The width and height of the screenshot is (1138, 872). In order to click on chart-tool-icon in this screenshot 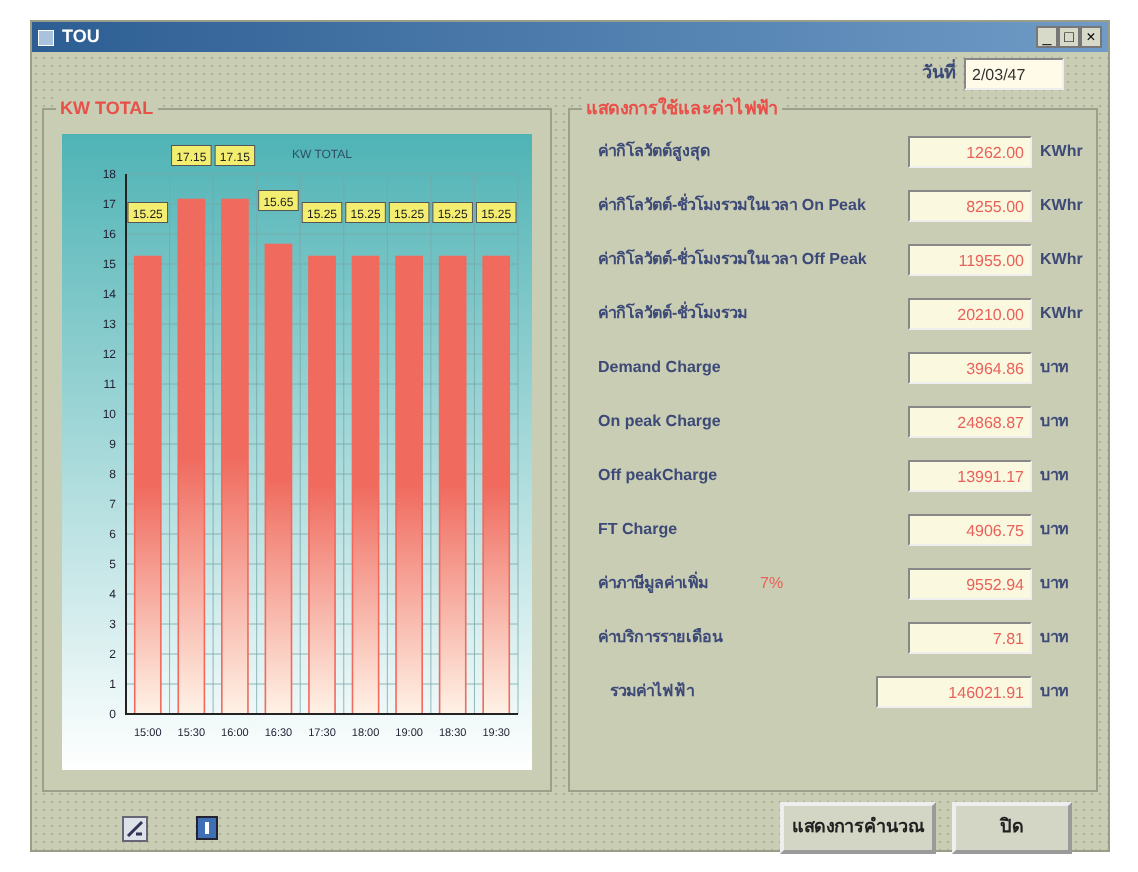, I will do `click(135, 828)`.